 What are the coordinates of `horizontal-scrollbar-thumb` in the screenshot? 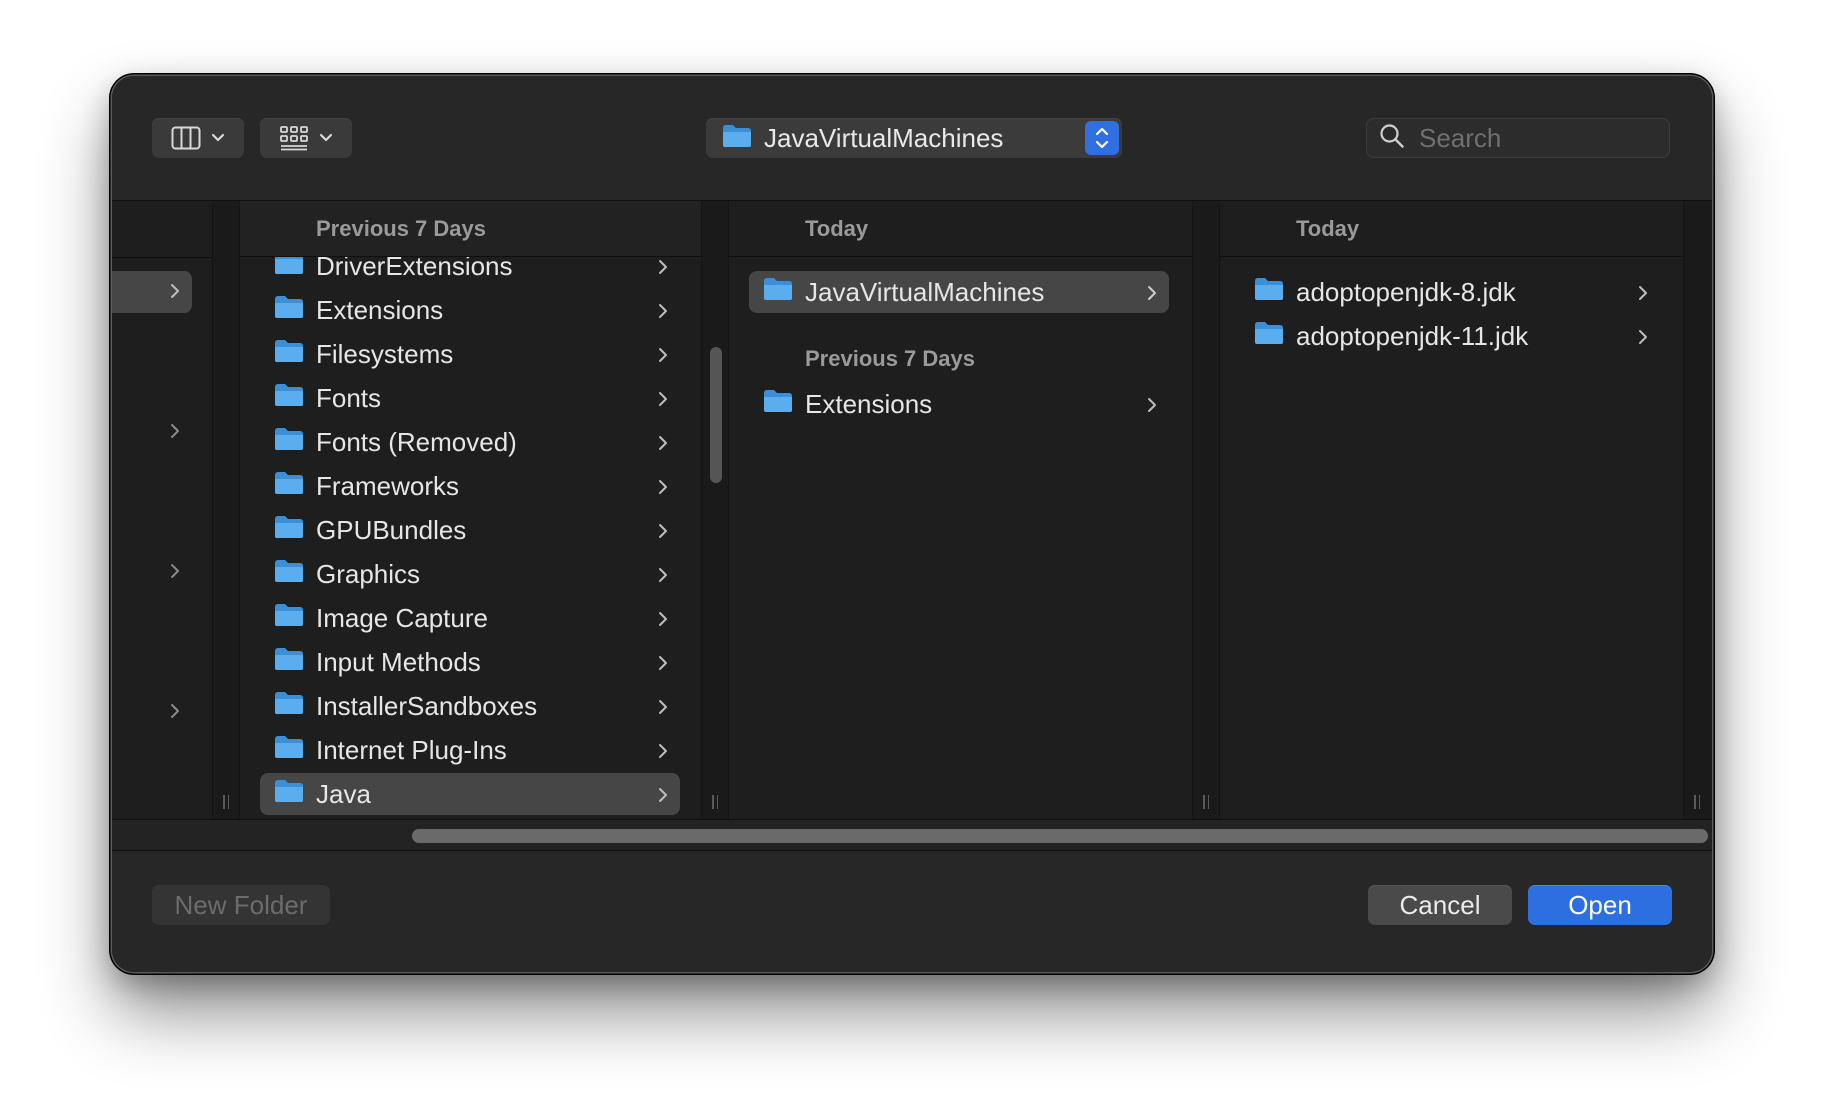 It's located at (1060, 836).